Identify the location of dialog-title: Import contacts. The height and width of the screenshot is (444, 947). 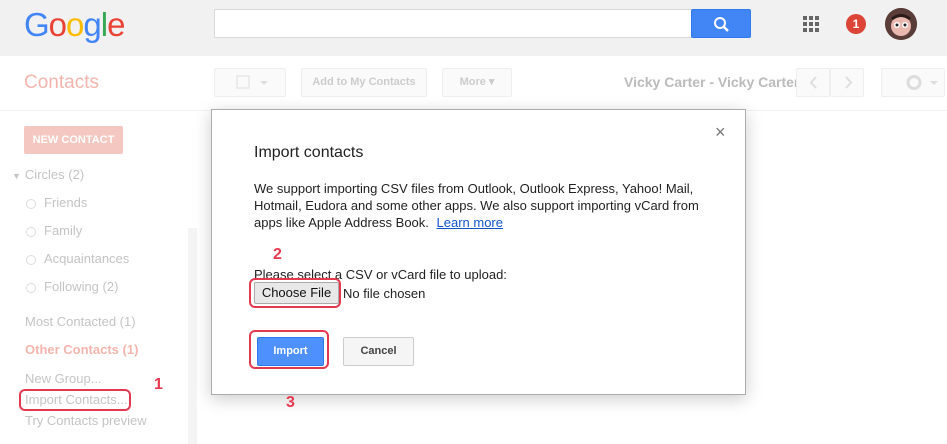
(309, 152).